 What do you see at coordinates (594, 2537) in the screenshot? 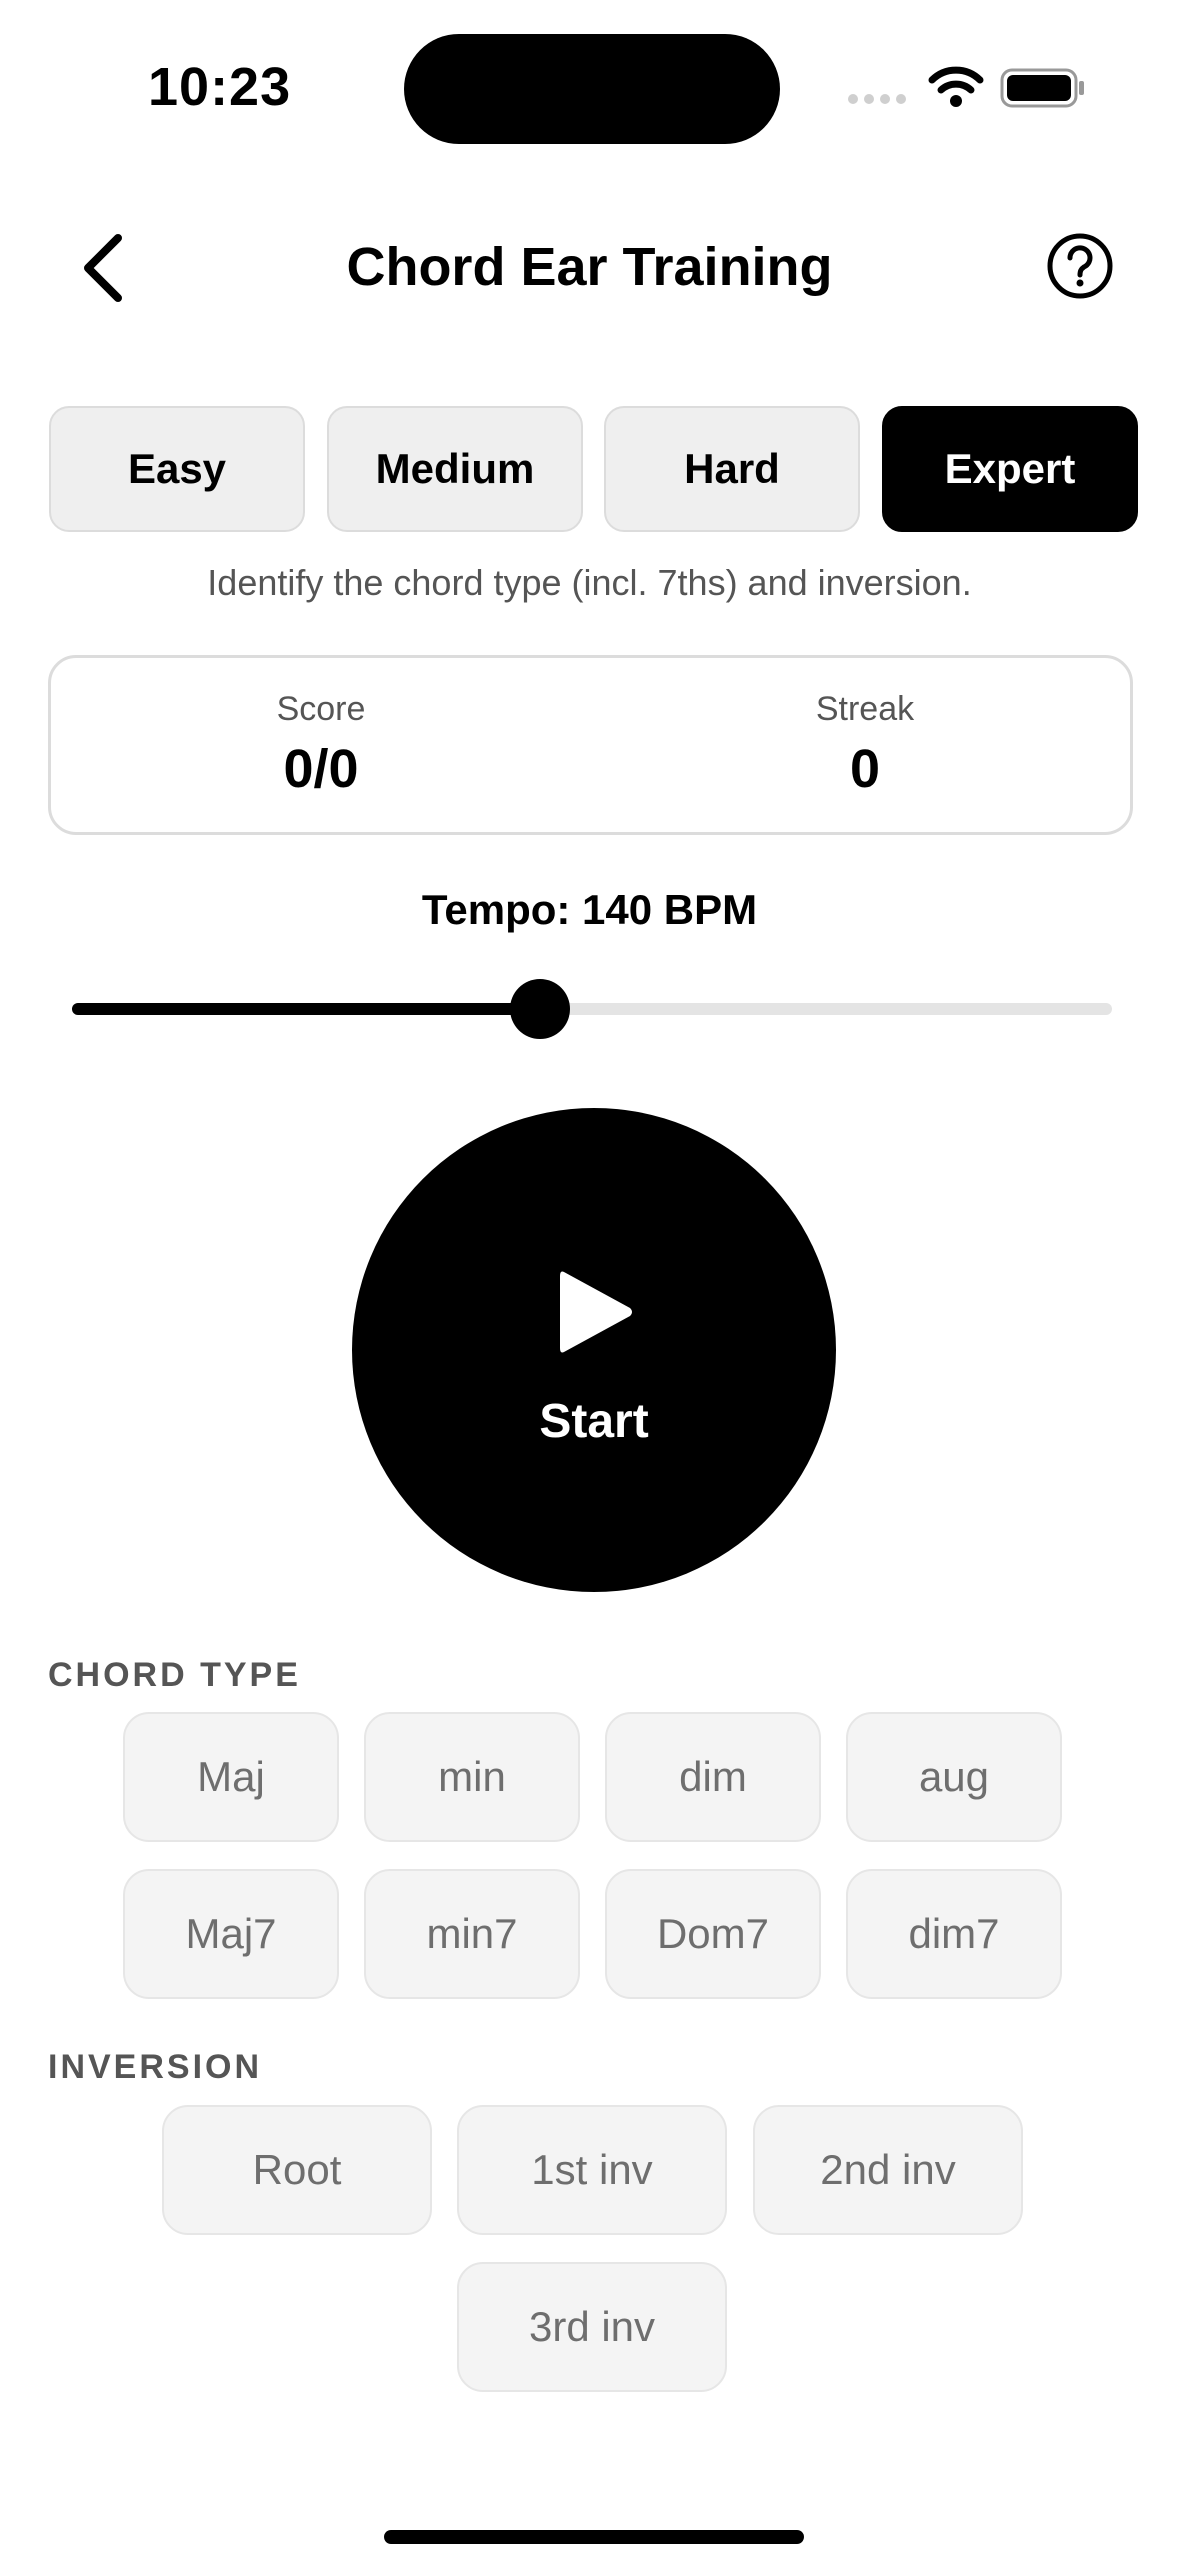
I see `home-indicator` at bounding box center [594, 2537].